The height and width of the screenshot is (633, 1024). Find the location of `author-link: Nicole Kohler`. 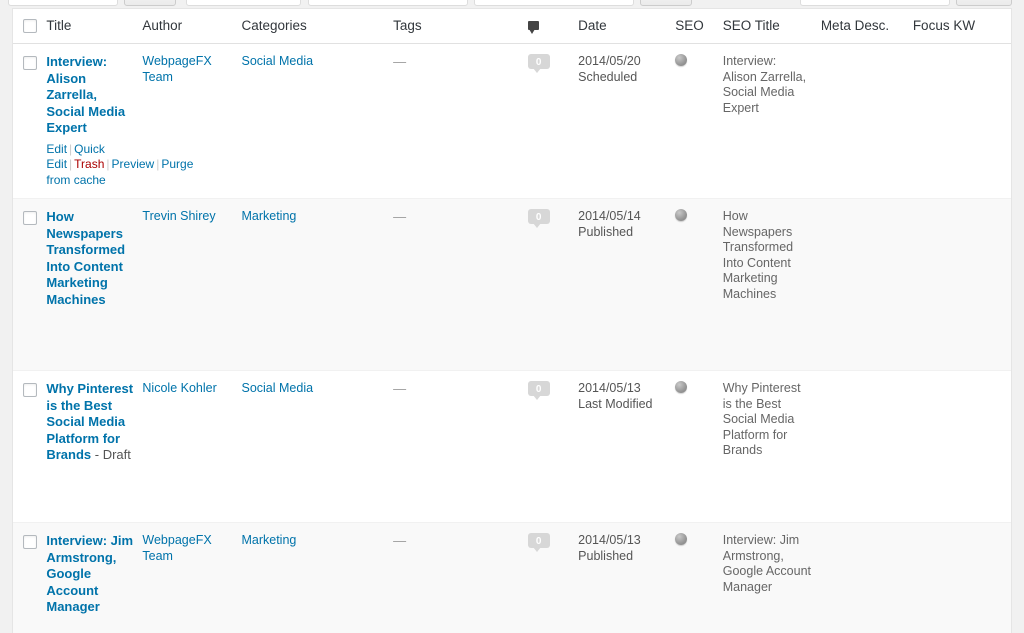

author-link: Nicole Kohler is located at coordinates (179, 388).